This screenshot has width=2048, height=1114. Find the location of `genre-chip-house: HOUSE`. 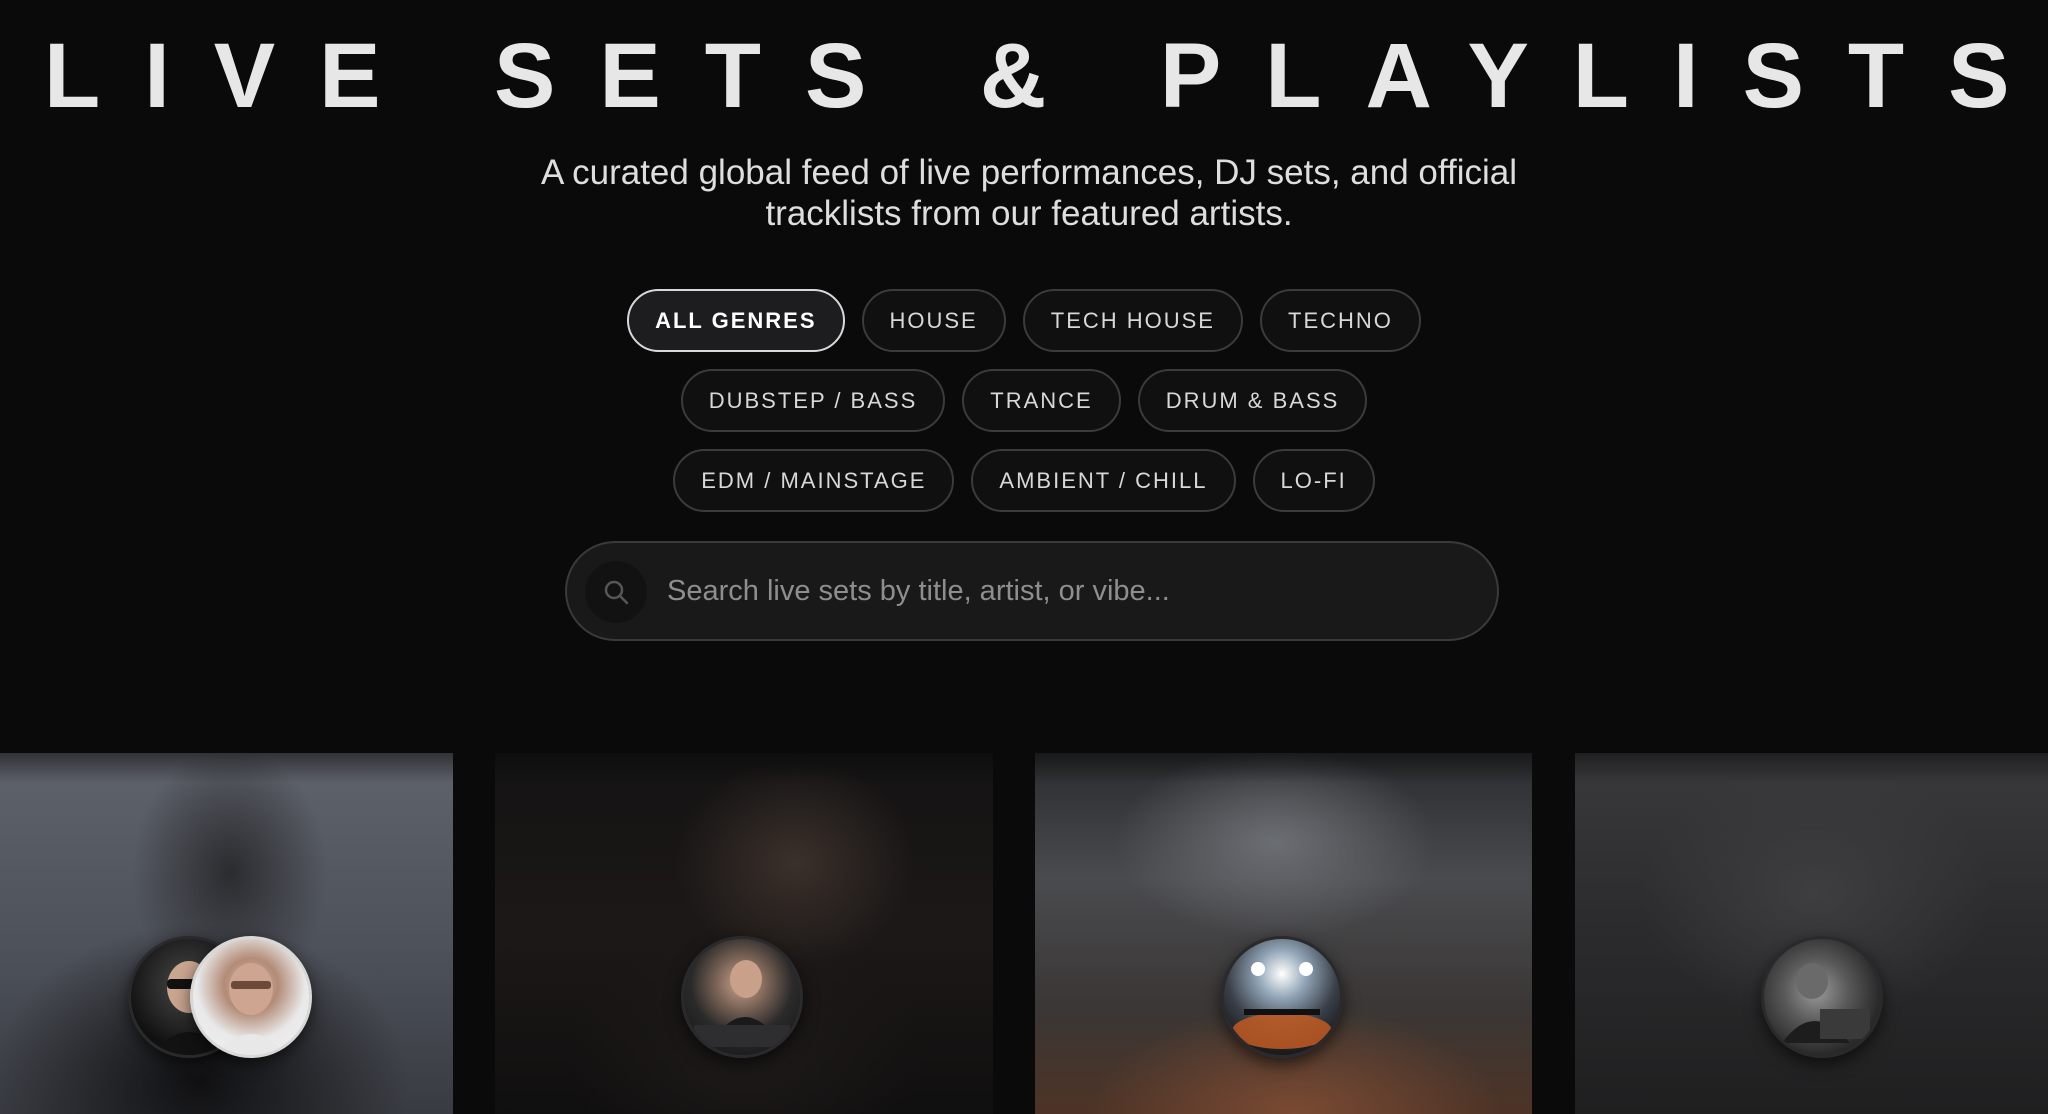

genre-chip-house: HOUSE is located at coordinates (933, 320).